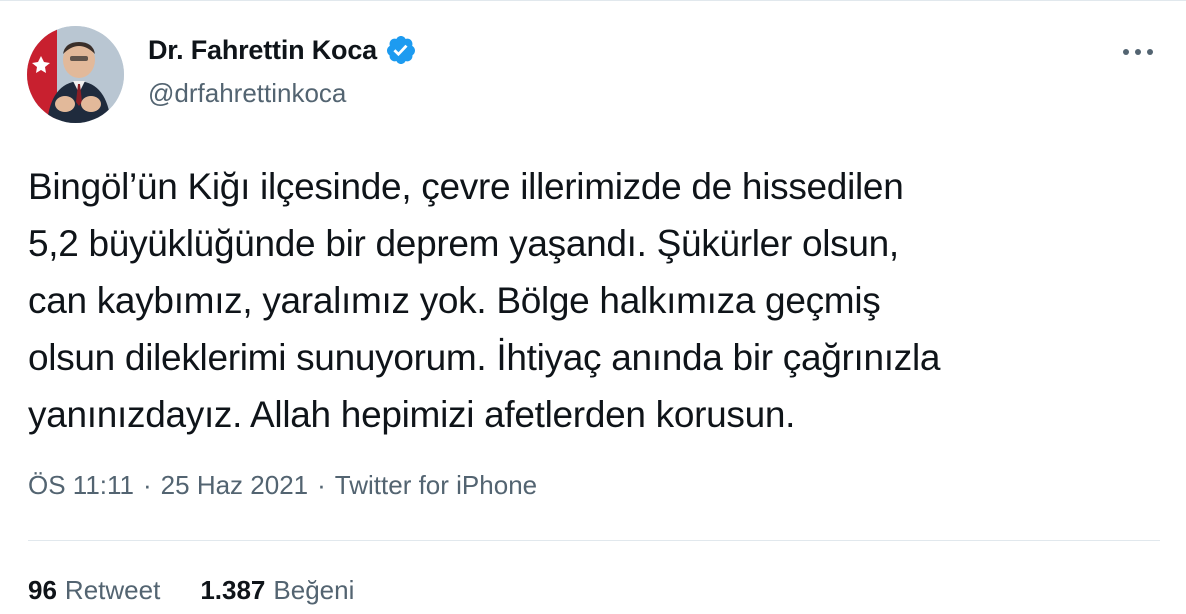  I want to click on tweet-time: ÖS 11:11, so click(81, 485).